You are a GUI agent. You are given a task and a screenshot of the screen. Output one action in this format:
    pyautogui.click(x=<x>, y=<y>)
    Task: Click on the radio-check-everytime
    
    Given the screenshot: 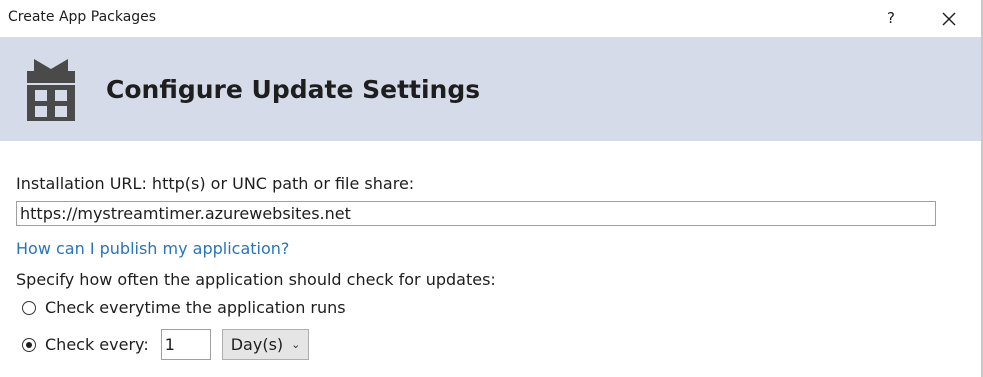 What is the action you would take?
    pyautogui.click(x=29, y=307)
    